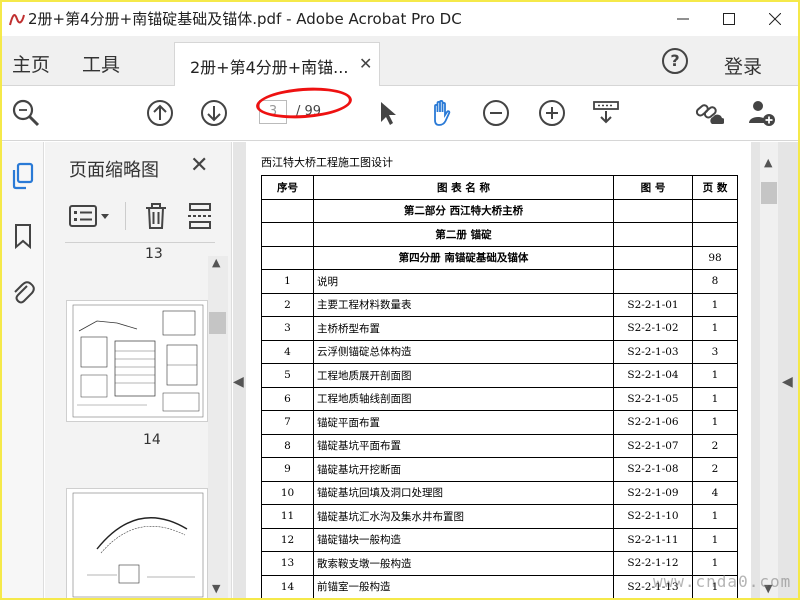 The width and height of the screenshot is (800, 600). What do you see at coordinates (499, 516) in the screenshot?
I see `table-row: 11 锚碇基坑汇水沟及集水井布置图 S2-2-1-10 1` at bounding box center [499, 516].